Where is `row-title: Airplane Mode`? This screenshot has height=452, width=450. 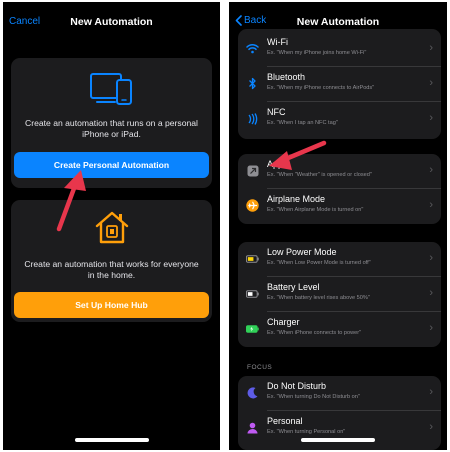
row-title: Airplane Mode is located at coordinates (296, 199).